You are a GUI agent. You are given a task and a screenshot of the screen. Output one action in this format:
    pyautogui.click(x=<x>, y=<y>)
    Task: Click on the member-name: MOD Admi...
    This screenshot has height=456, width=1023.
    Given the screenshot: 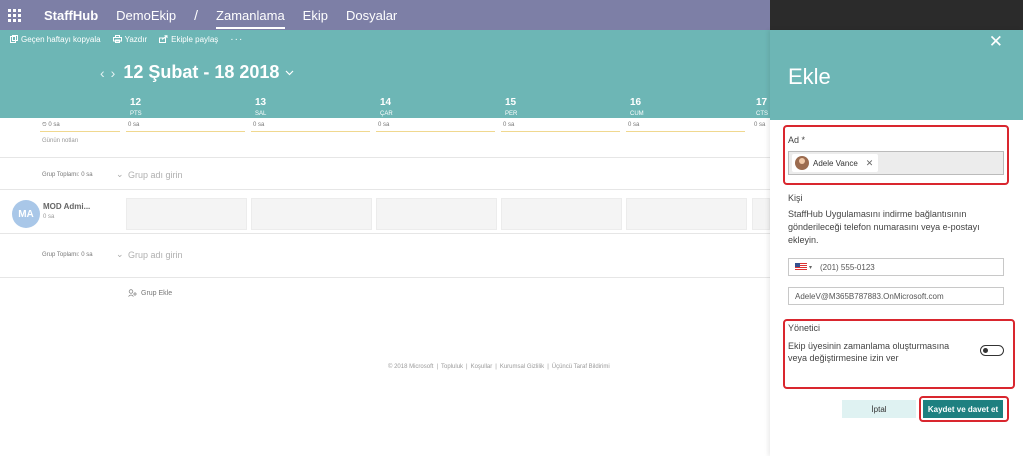 What is the action you would take?
    pyautogui.click(x=66, y=206)
    